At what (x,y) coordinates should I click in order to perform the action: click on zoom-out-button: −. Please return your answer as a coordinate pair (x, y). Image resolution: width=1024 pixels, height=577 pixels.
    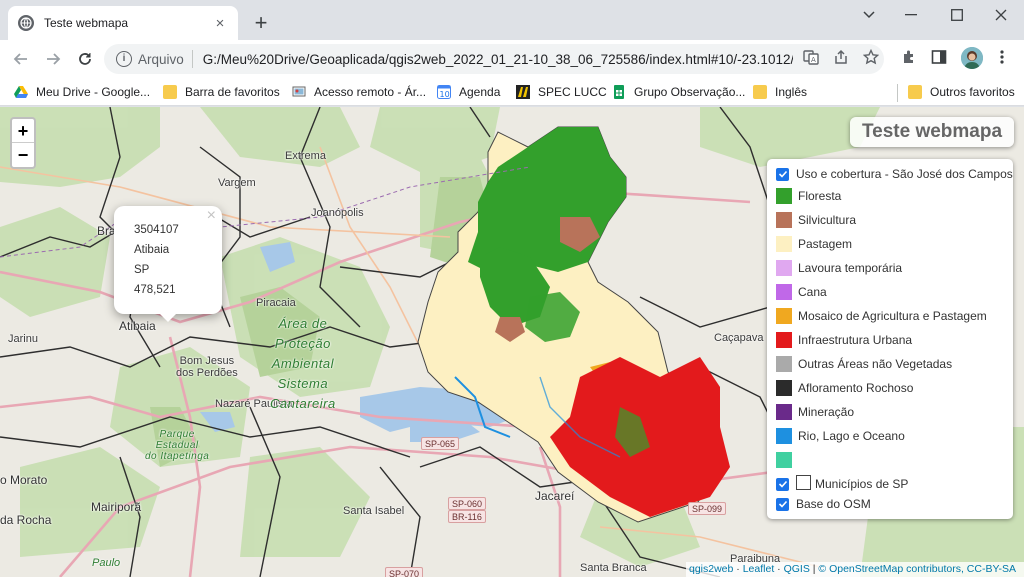
    Looking at the image, I should click on (23, 155).